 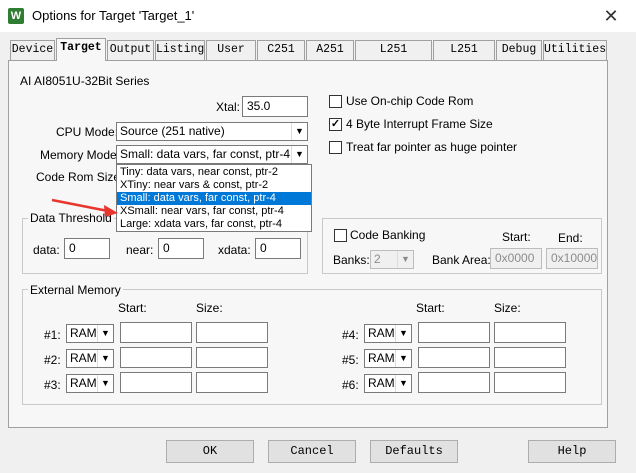 I want to click on ok-button: OK, so click(x=210, y=451).